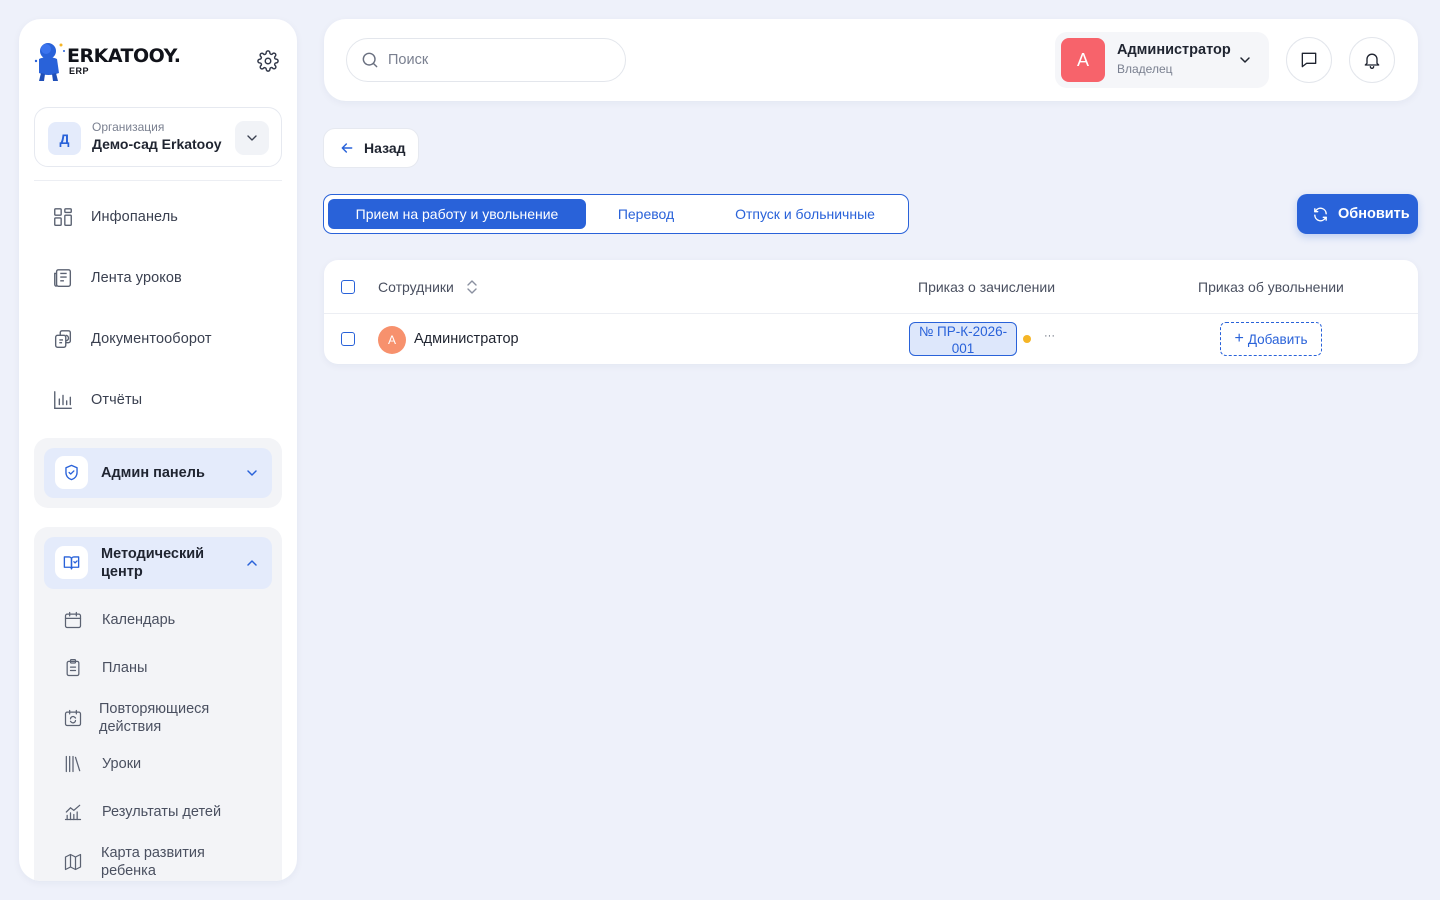 This screenshot has height=900, width=1440. What do you see at coordinates (348, 287) in the screenshot?
I see `select-all-checkbox` at bounding box center [348, 287].